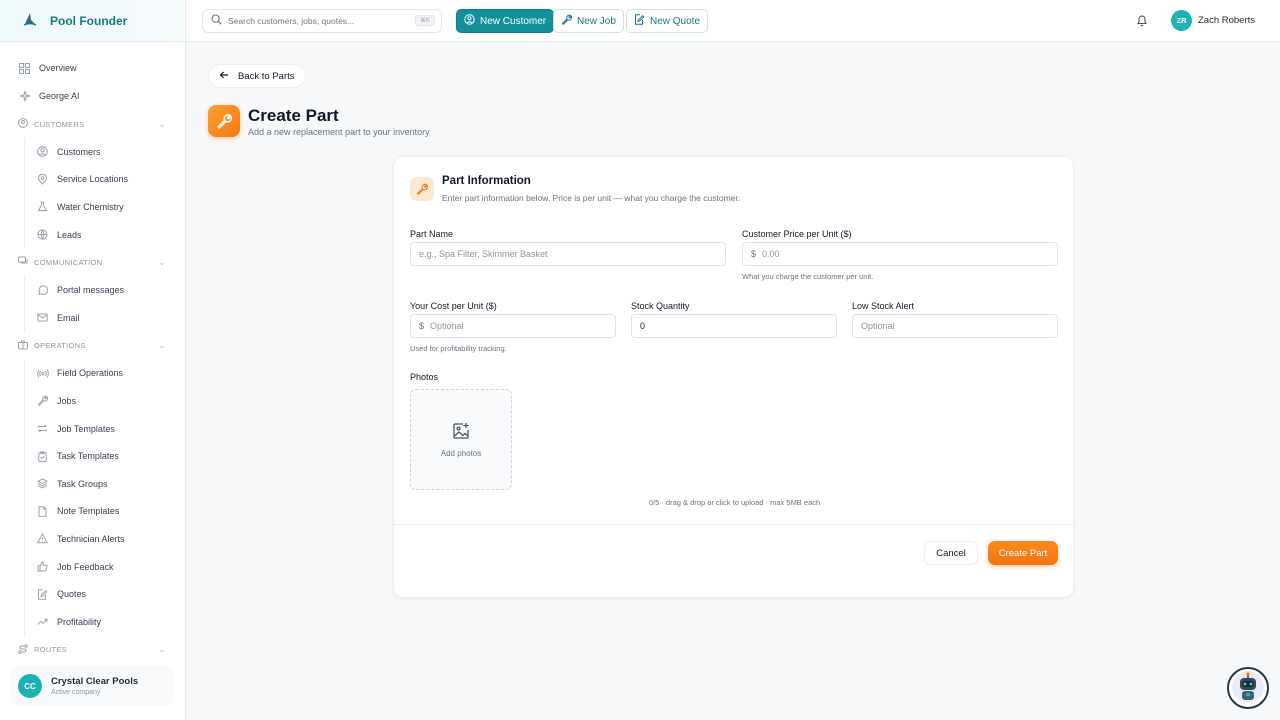 This screenshot has width=1280, height=720. I want to click on brand: Pool Founder, so click(92, 21).